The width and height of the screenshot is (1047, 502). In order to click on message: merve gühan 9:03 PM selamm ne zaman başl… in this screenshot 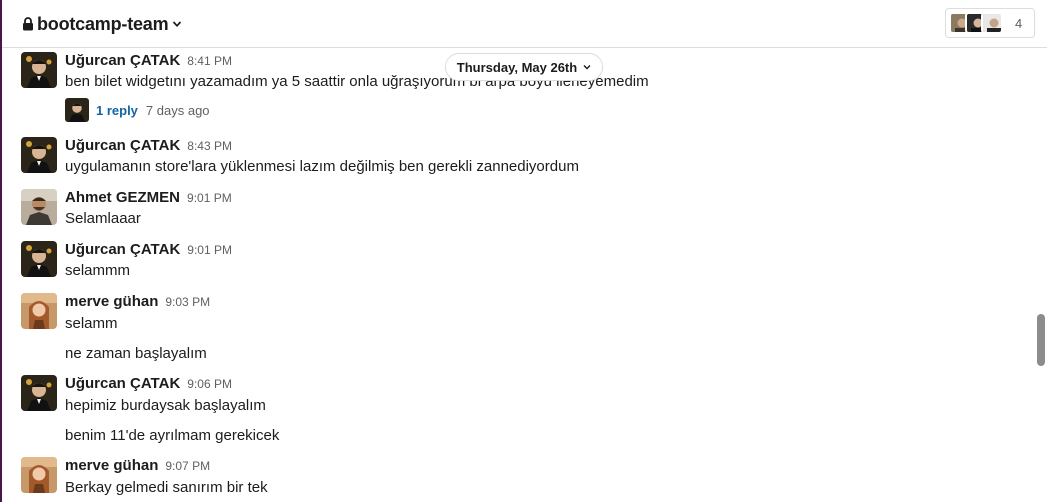, I will do `click(512, 329)`.